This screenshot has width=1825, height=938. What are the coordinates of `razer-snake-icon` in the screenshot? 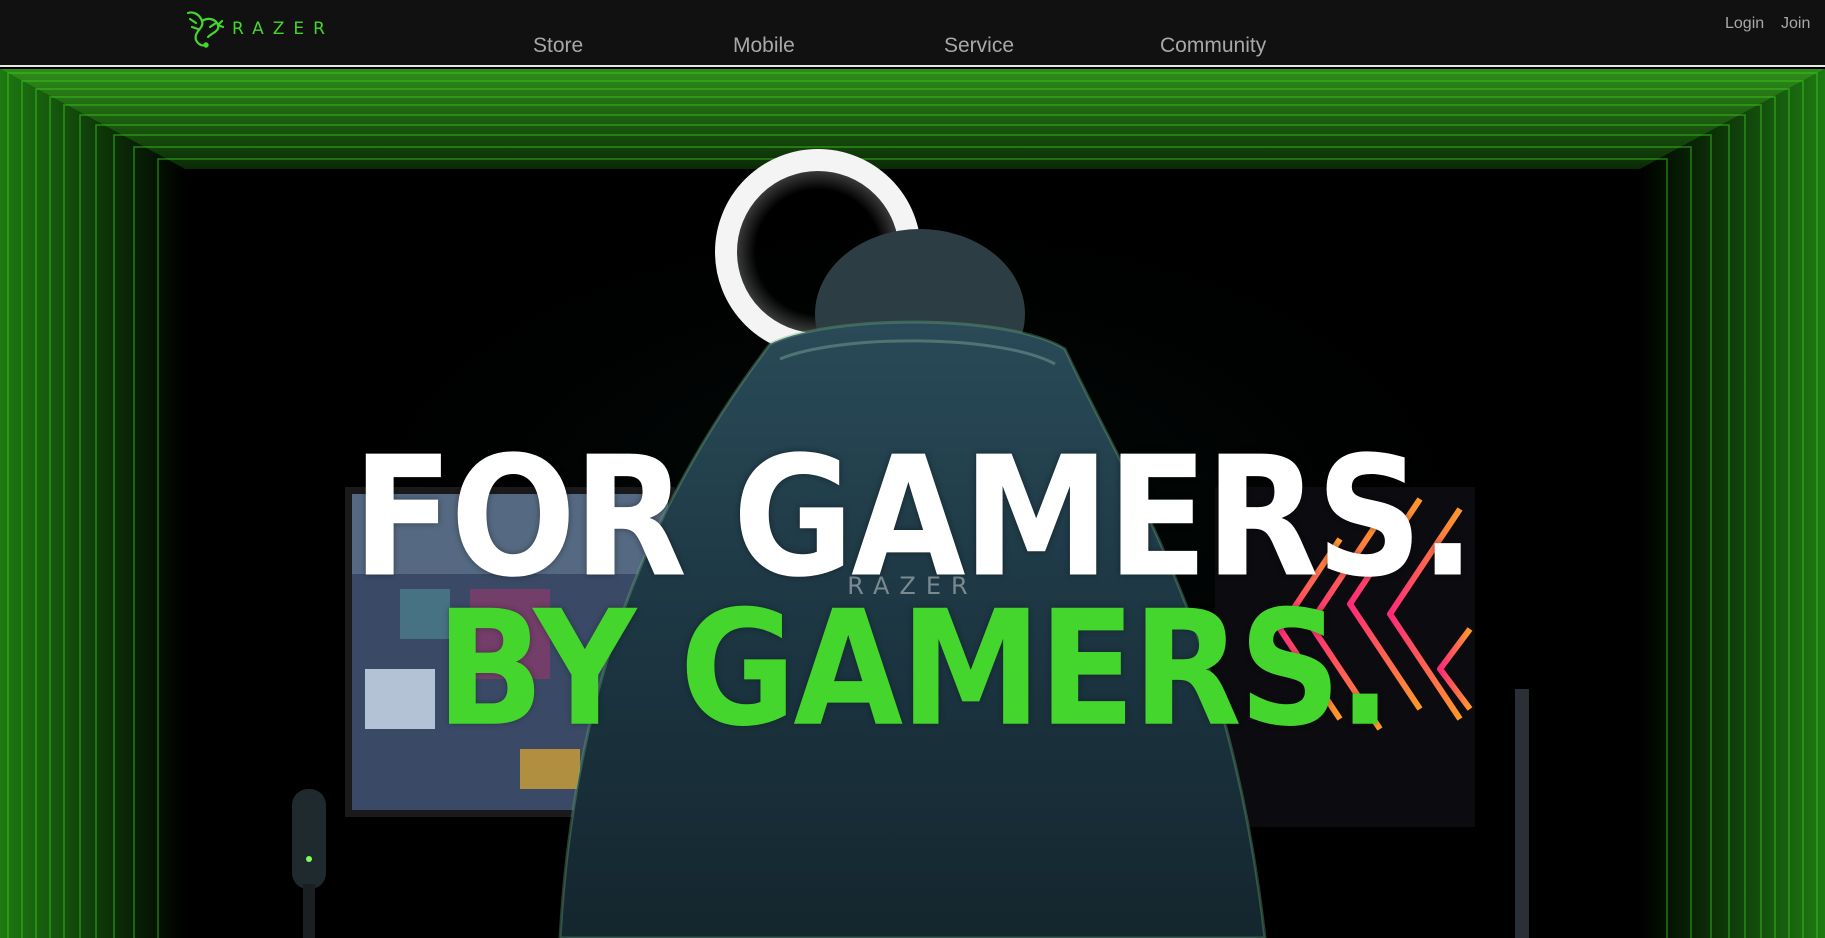 It's located at (205, 29).